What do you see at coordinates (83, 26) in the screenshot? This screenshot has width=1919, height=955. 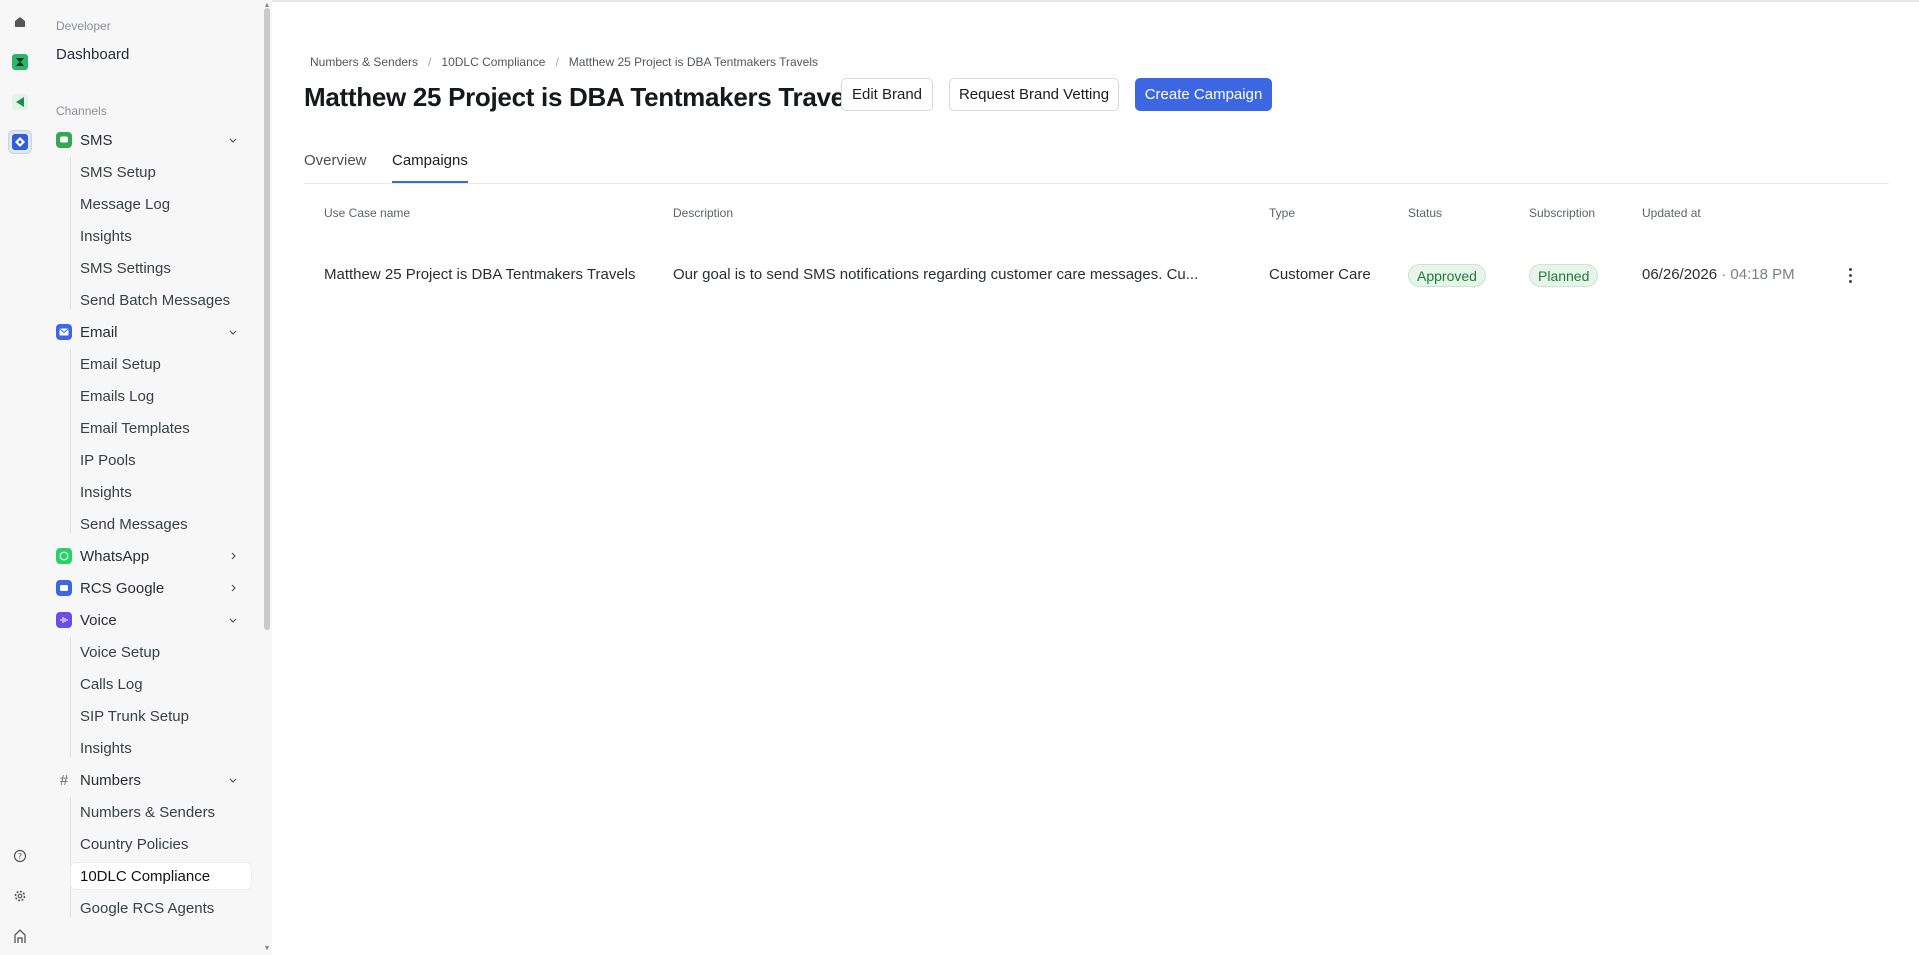 I see `section-developer: Developer` at bounding box center [83, 26].